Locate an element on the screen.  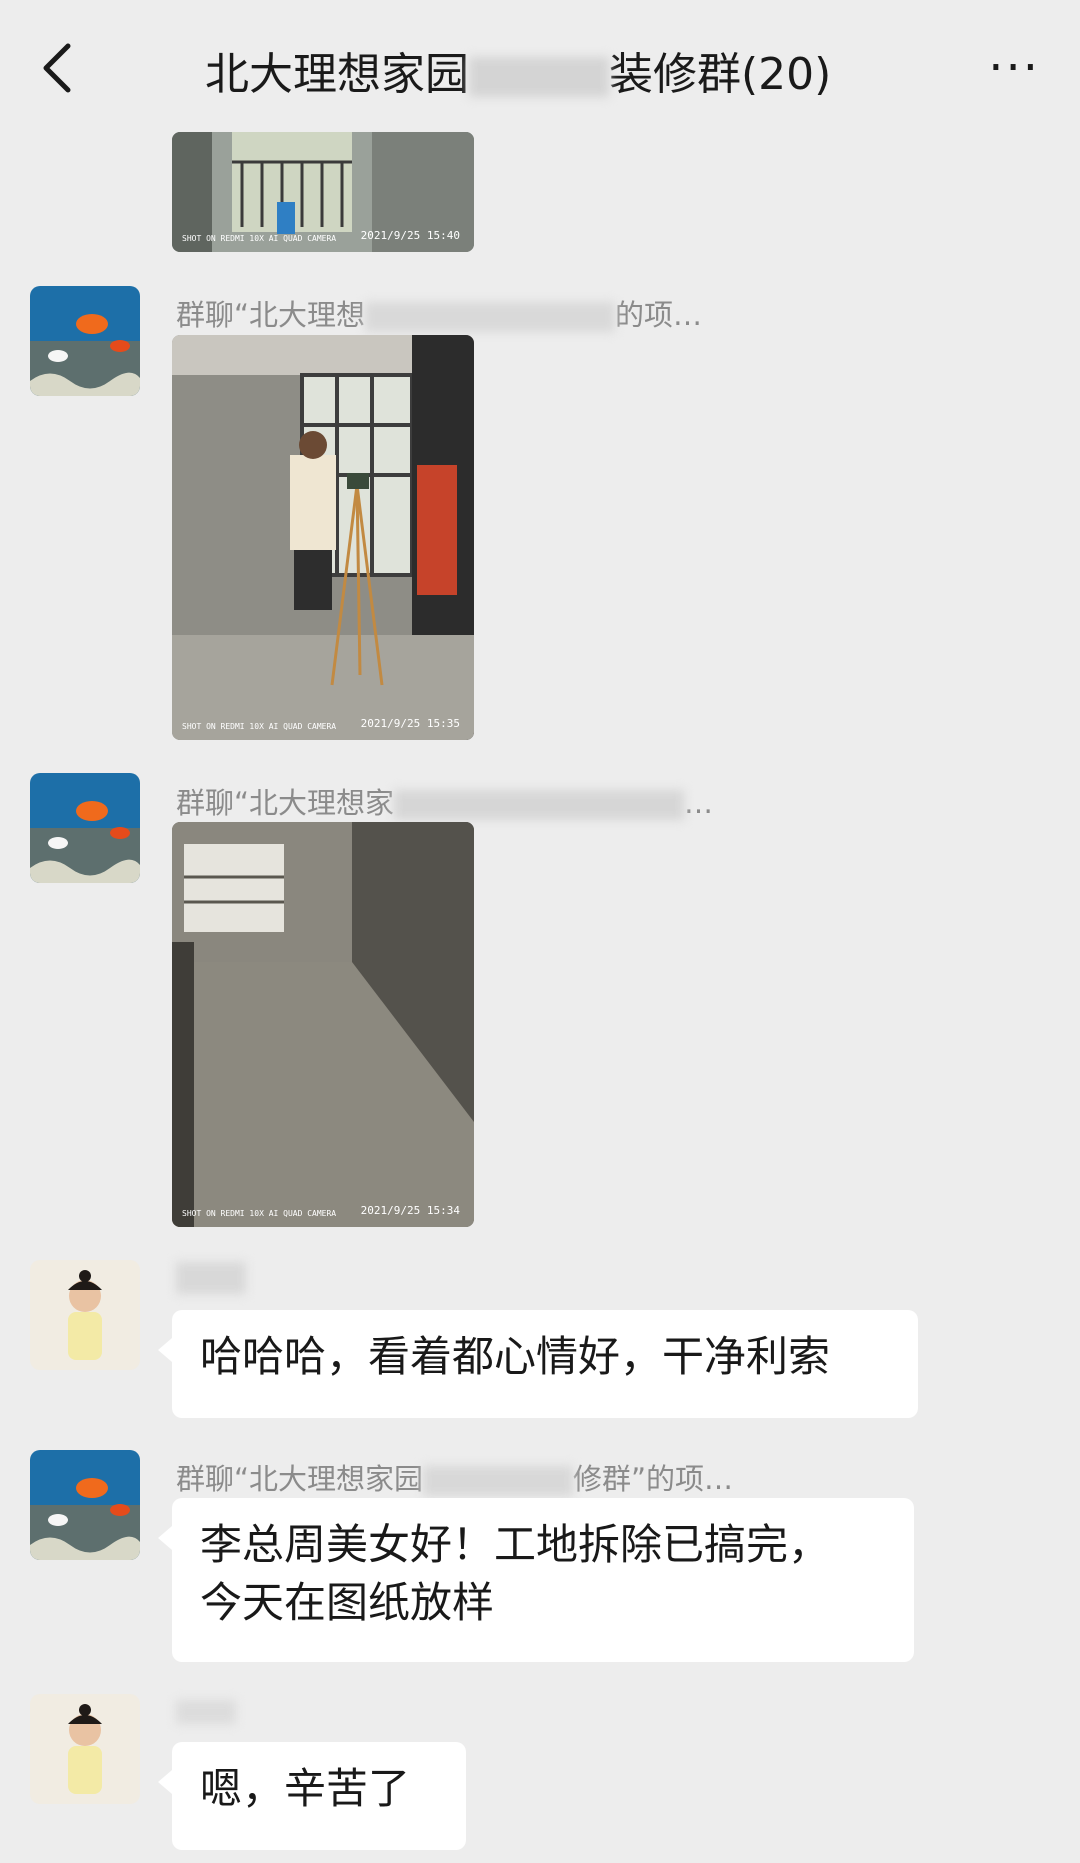
surveyor-photo is located at coordinates (323, 537).